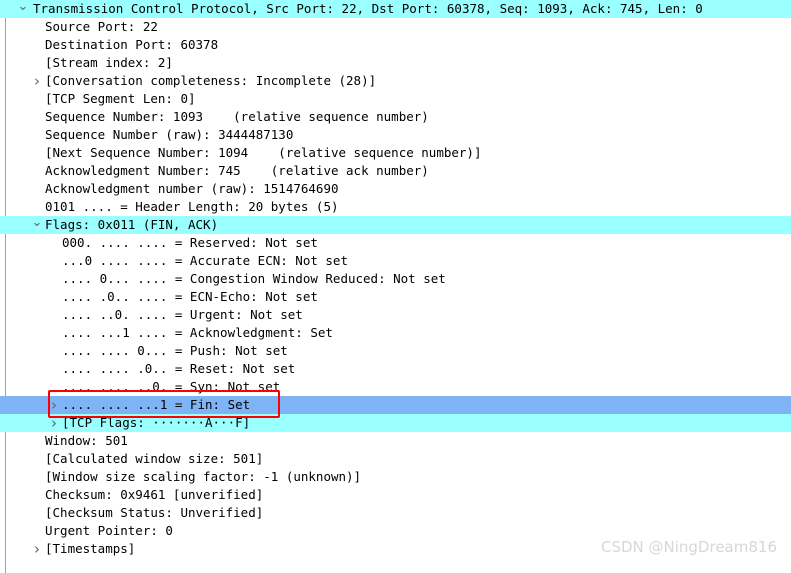 This screenshot has height=573, width=791. What do you see at coordinates (109, 530) in the screenshot?
I see `tree-row-label: Urgent Pointer: 0` at bounding box center [109, 530].